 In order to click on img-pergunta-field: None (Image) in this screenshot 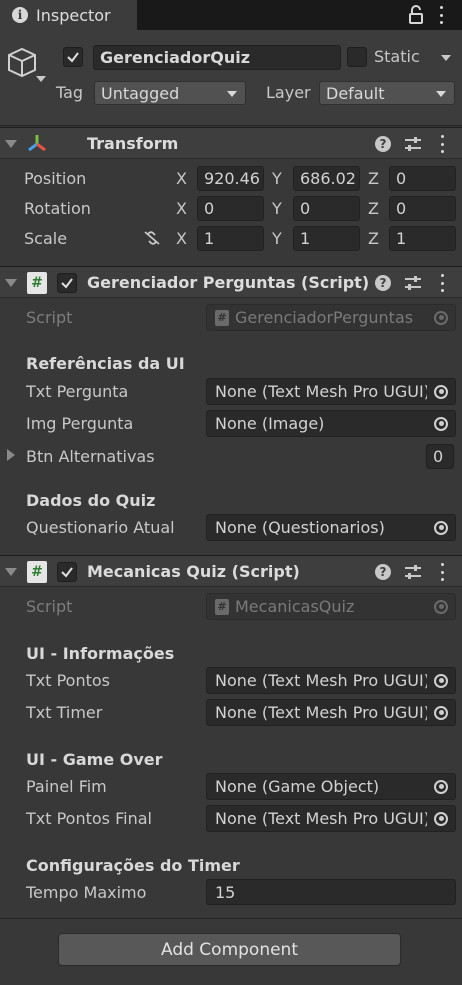, I will do `click(331, 423)`.